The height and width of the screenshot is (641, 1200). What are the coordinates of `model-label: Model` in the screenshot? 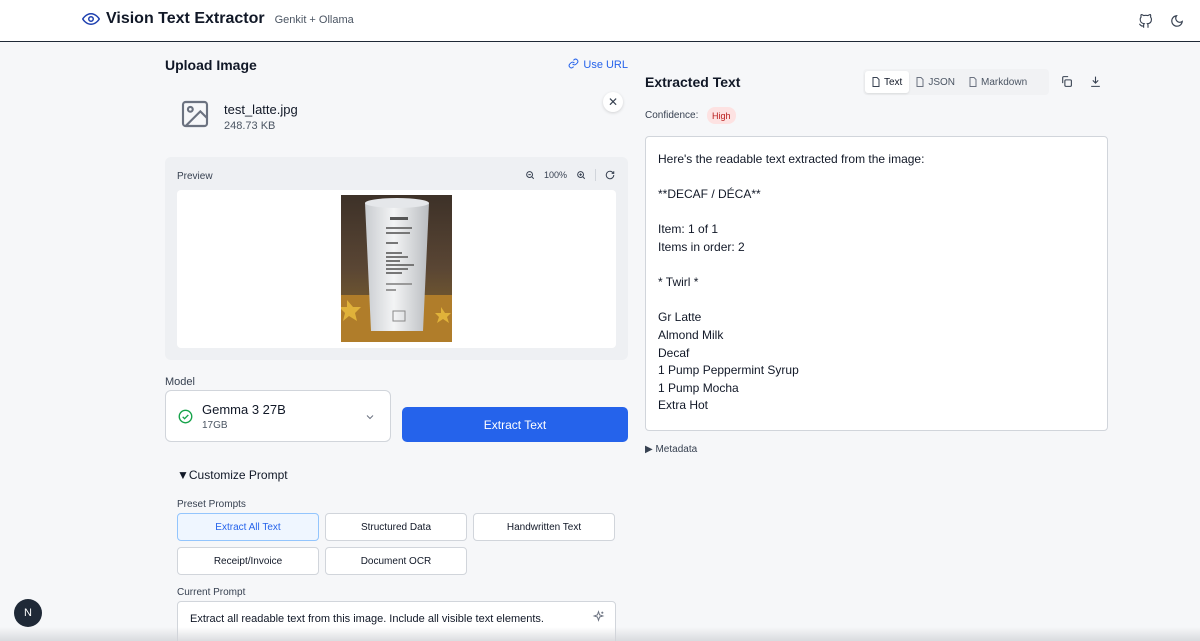 It's located at (180, 382).